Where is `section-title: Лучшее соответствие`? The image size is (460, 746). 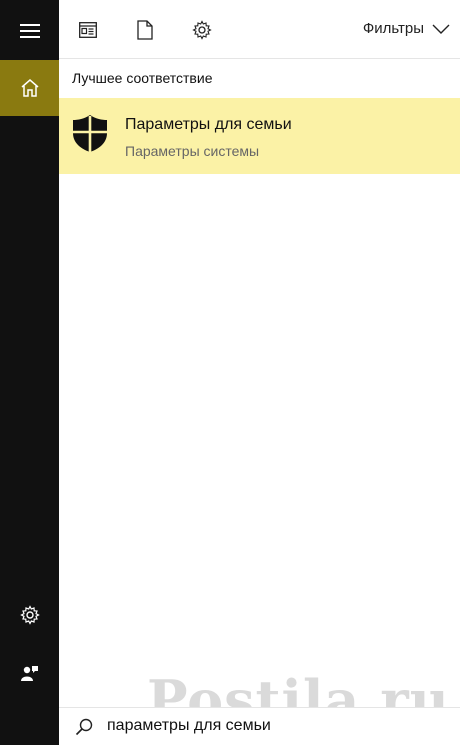
section-title: Лучшее соответствие is located at coordinates (142, 78).